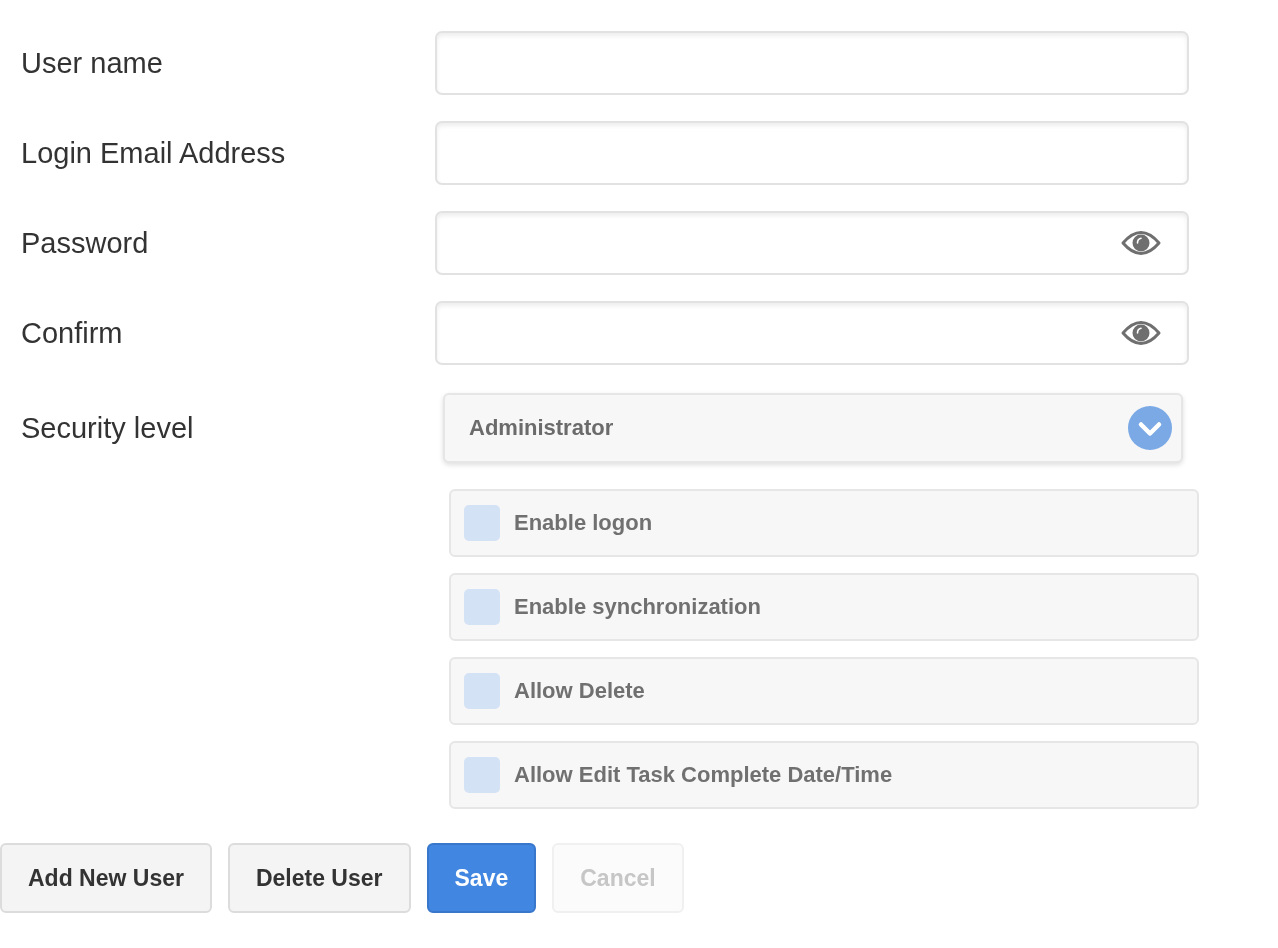  What do you see at coordinates (824, 523) in the screenshot?
I see `checkbox-option: Enable logon` at bounding box center [824, 523].